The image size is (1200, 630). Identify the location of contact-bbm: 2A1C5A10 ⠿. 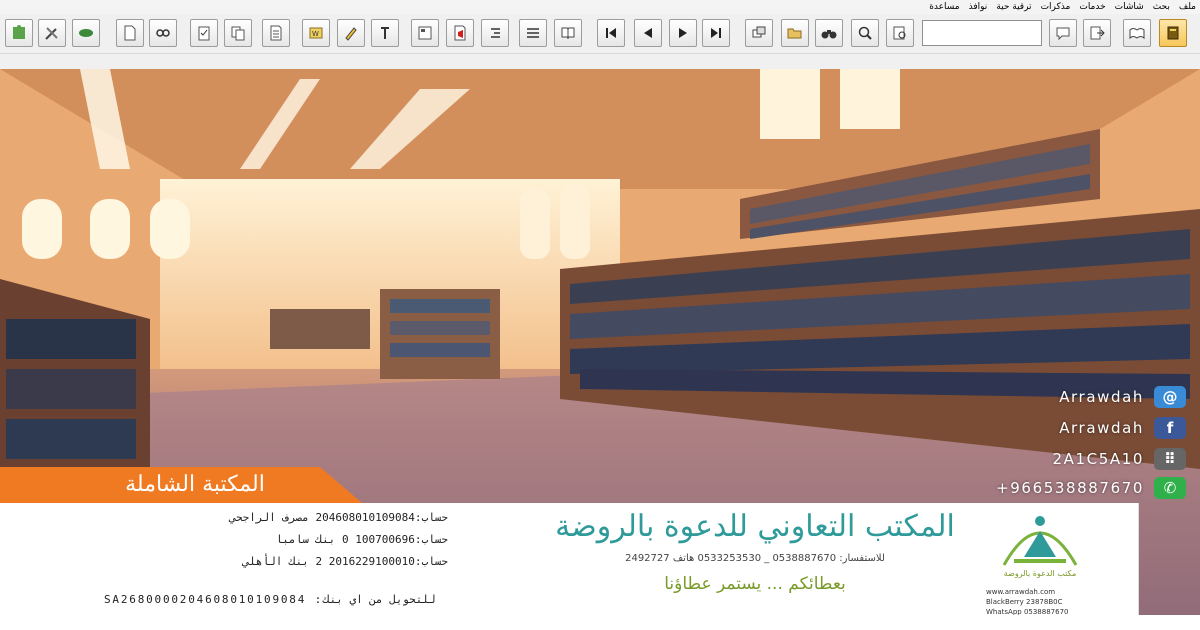
(1119, 459).